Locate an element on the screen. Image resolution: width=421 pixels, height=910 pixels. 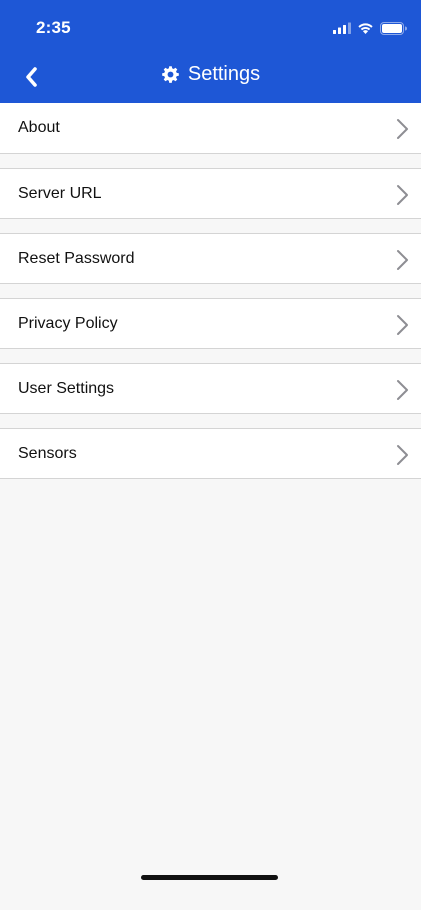
wifi-icon is located at coordinates (365, 28).